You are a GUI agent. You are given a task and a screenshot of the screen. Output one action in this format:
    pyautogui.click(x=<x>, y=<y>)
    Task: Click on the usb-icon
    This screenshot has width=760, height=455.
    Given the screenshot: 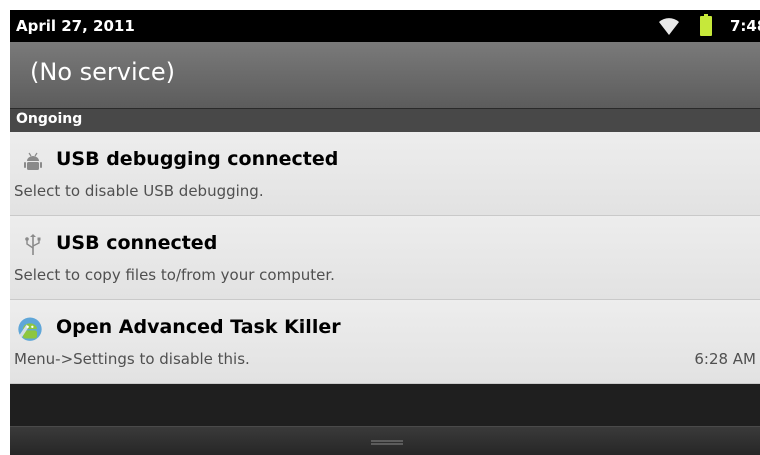 What is the action you would take?
    pyautogui.click(x=33, y=244)
    